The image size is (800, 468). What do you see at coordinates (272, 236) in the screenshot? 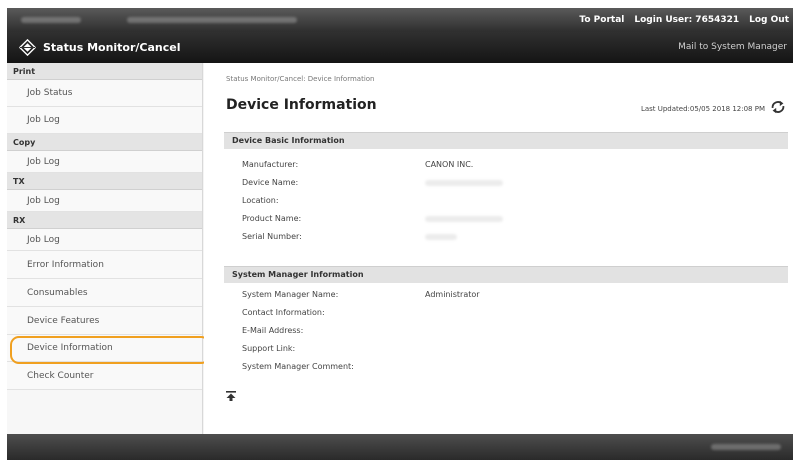
I see `serial-number-label: Serial Number:` at bounding box center [272, 236].